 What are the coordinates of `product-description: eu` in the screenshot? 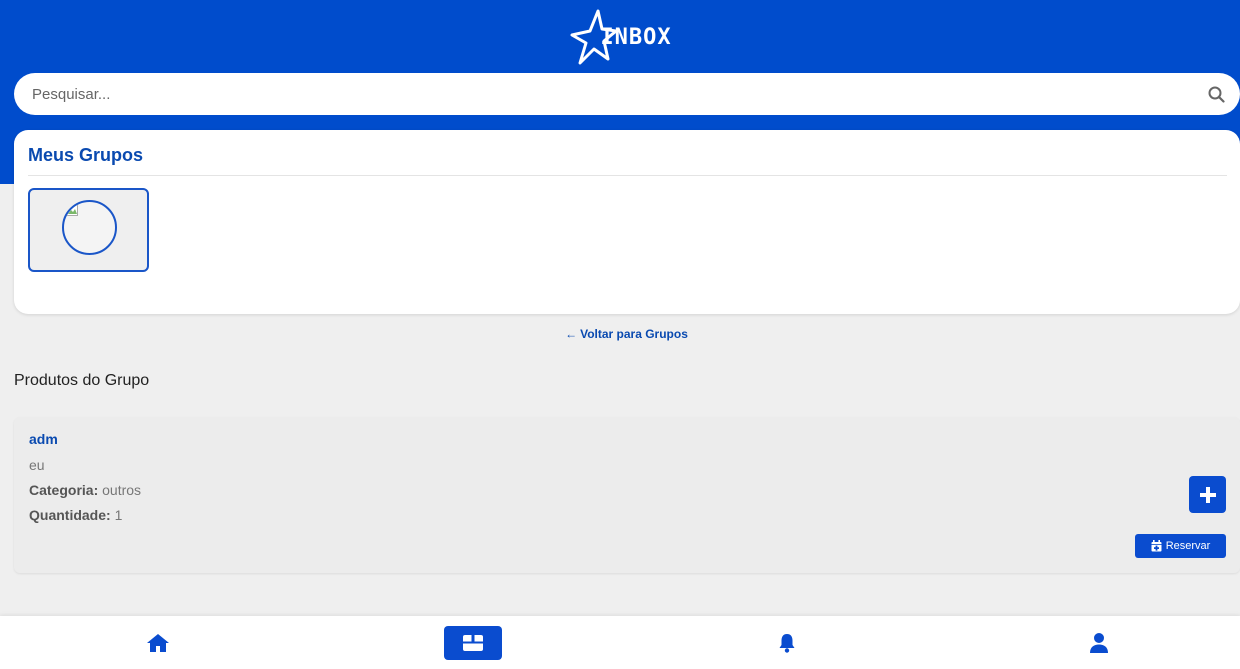 It's located at (37, 465).